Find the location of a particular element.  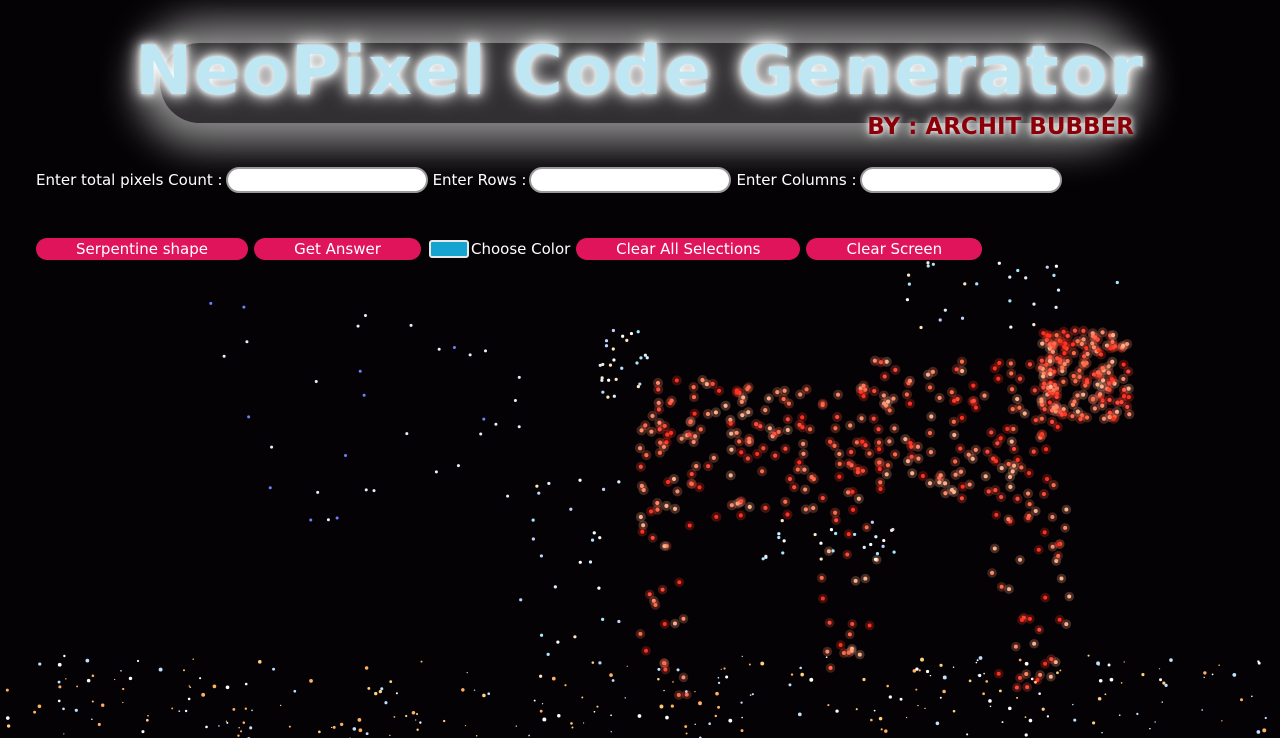

get-answer-button: Get Answer is located at coordinates (337, 249).